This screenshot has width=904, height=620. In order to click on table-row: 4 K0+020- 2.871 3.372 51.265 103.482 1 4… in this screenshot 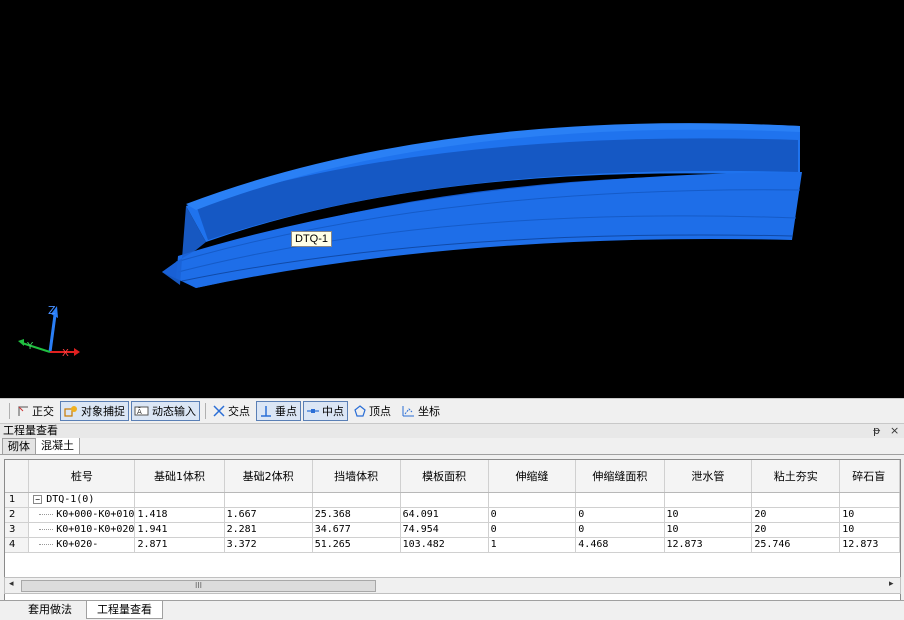, I will do `click(452, 545)`.